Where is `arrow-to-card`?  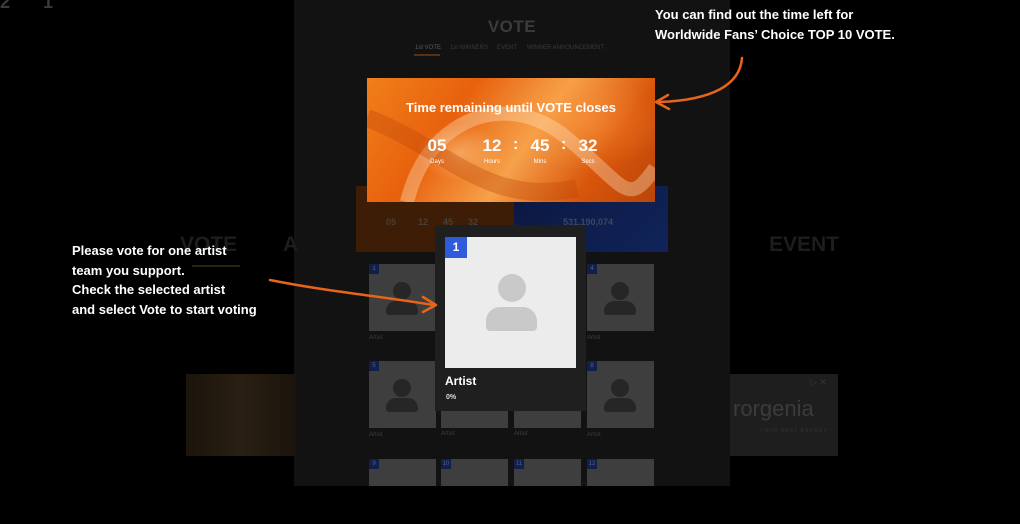
arrow-to-card is located at coordinates (351, 292).